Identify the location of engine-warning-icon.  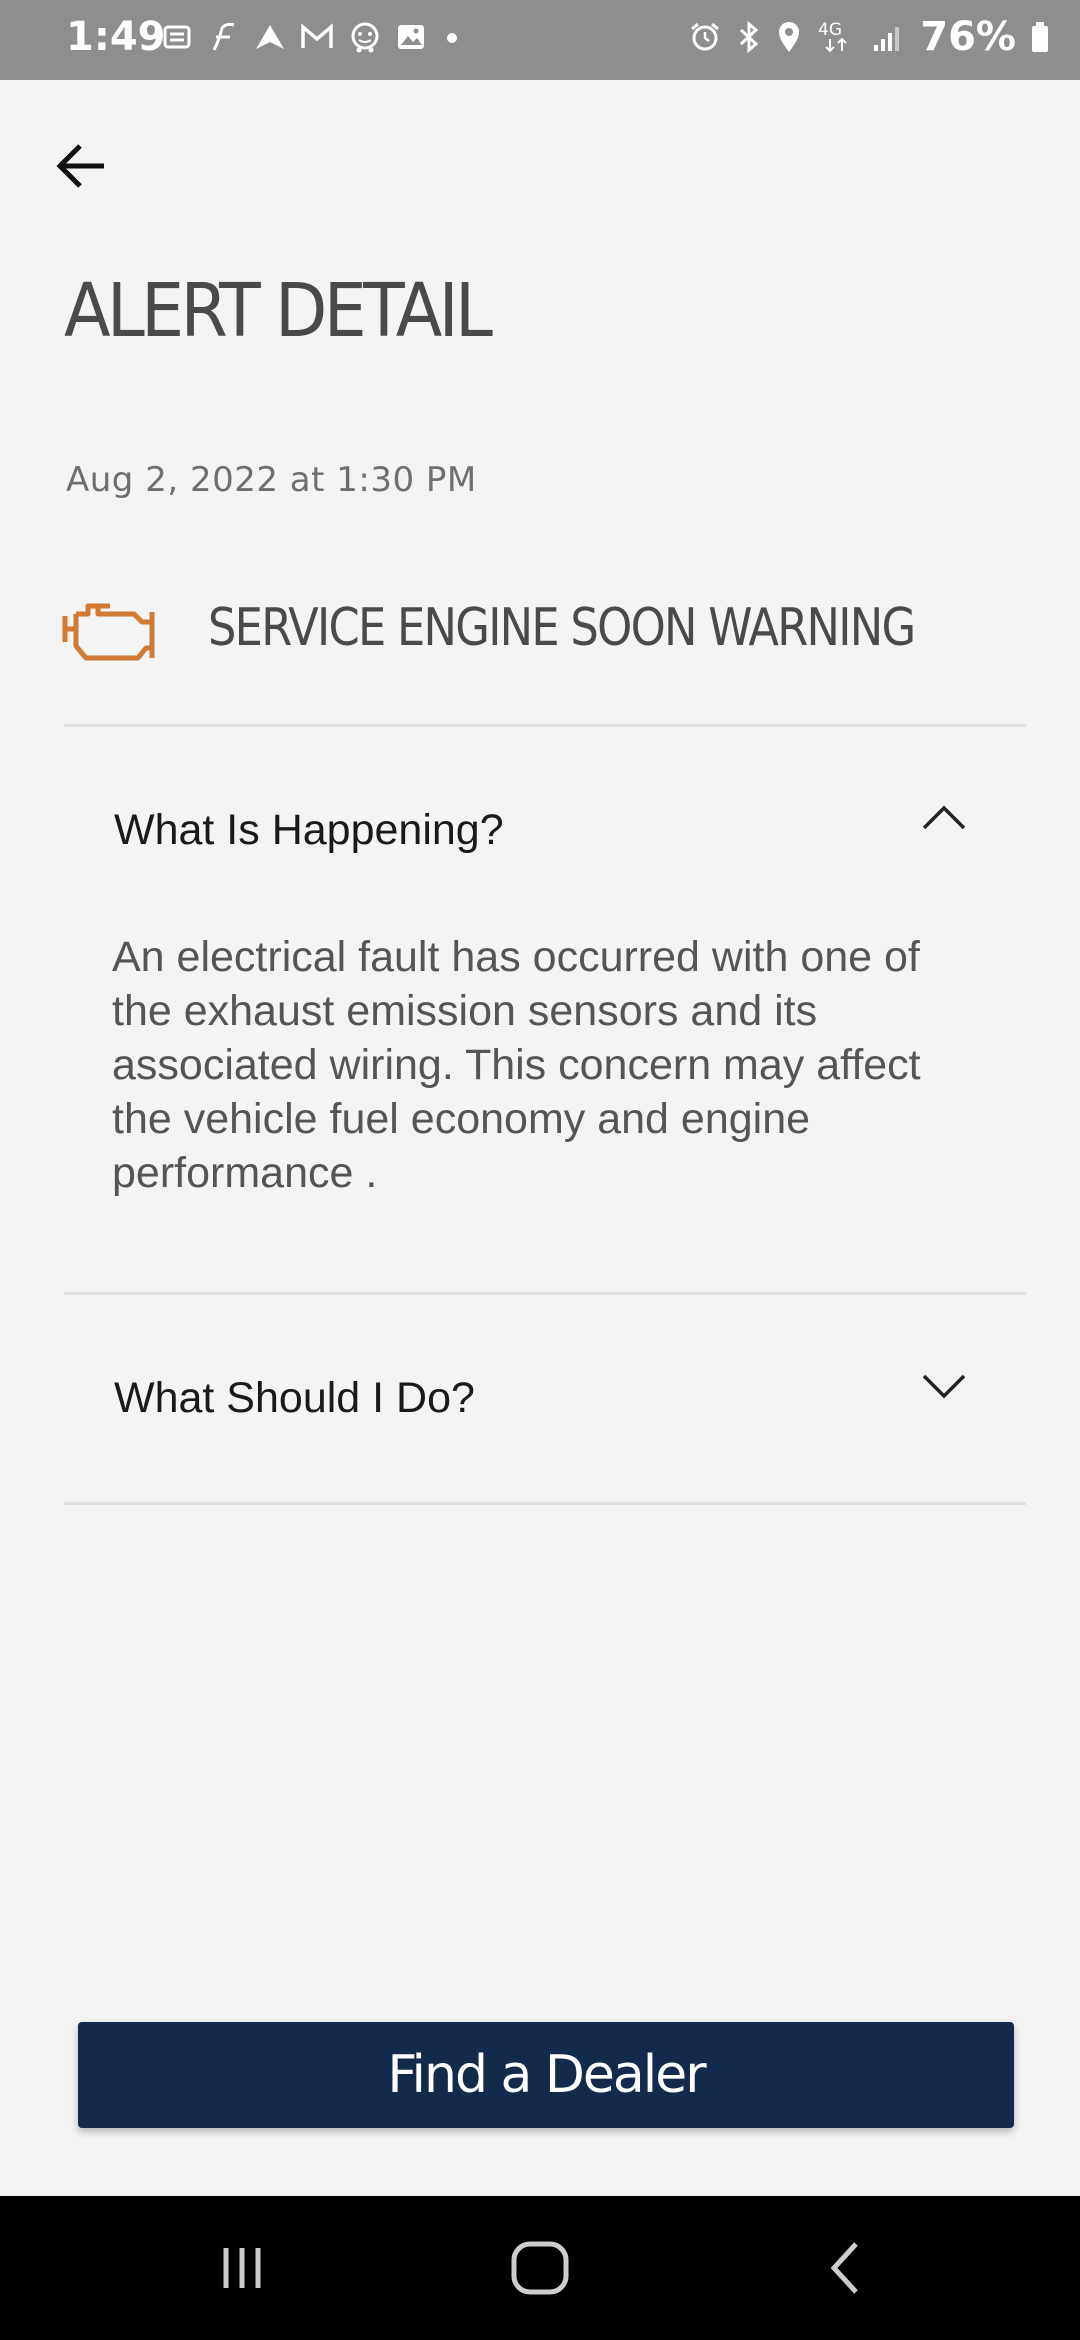
(108, 632).